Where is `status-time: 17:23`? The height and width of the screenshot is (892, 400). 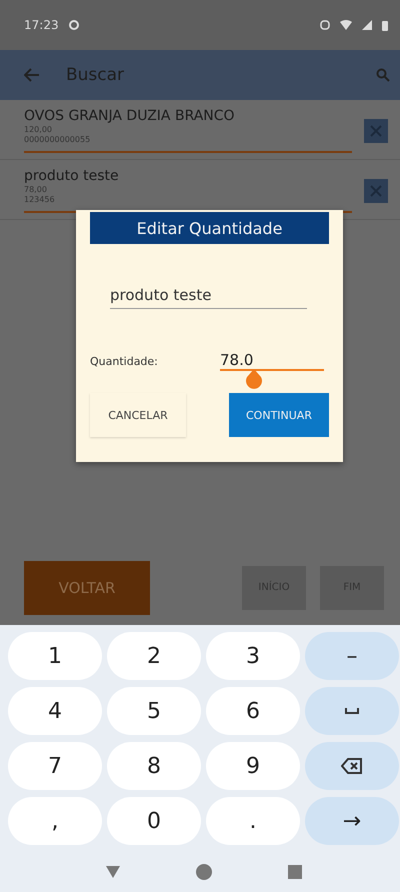 status-time: 17:23 is located at coordinates (41, 25).